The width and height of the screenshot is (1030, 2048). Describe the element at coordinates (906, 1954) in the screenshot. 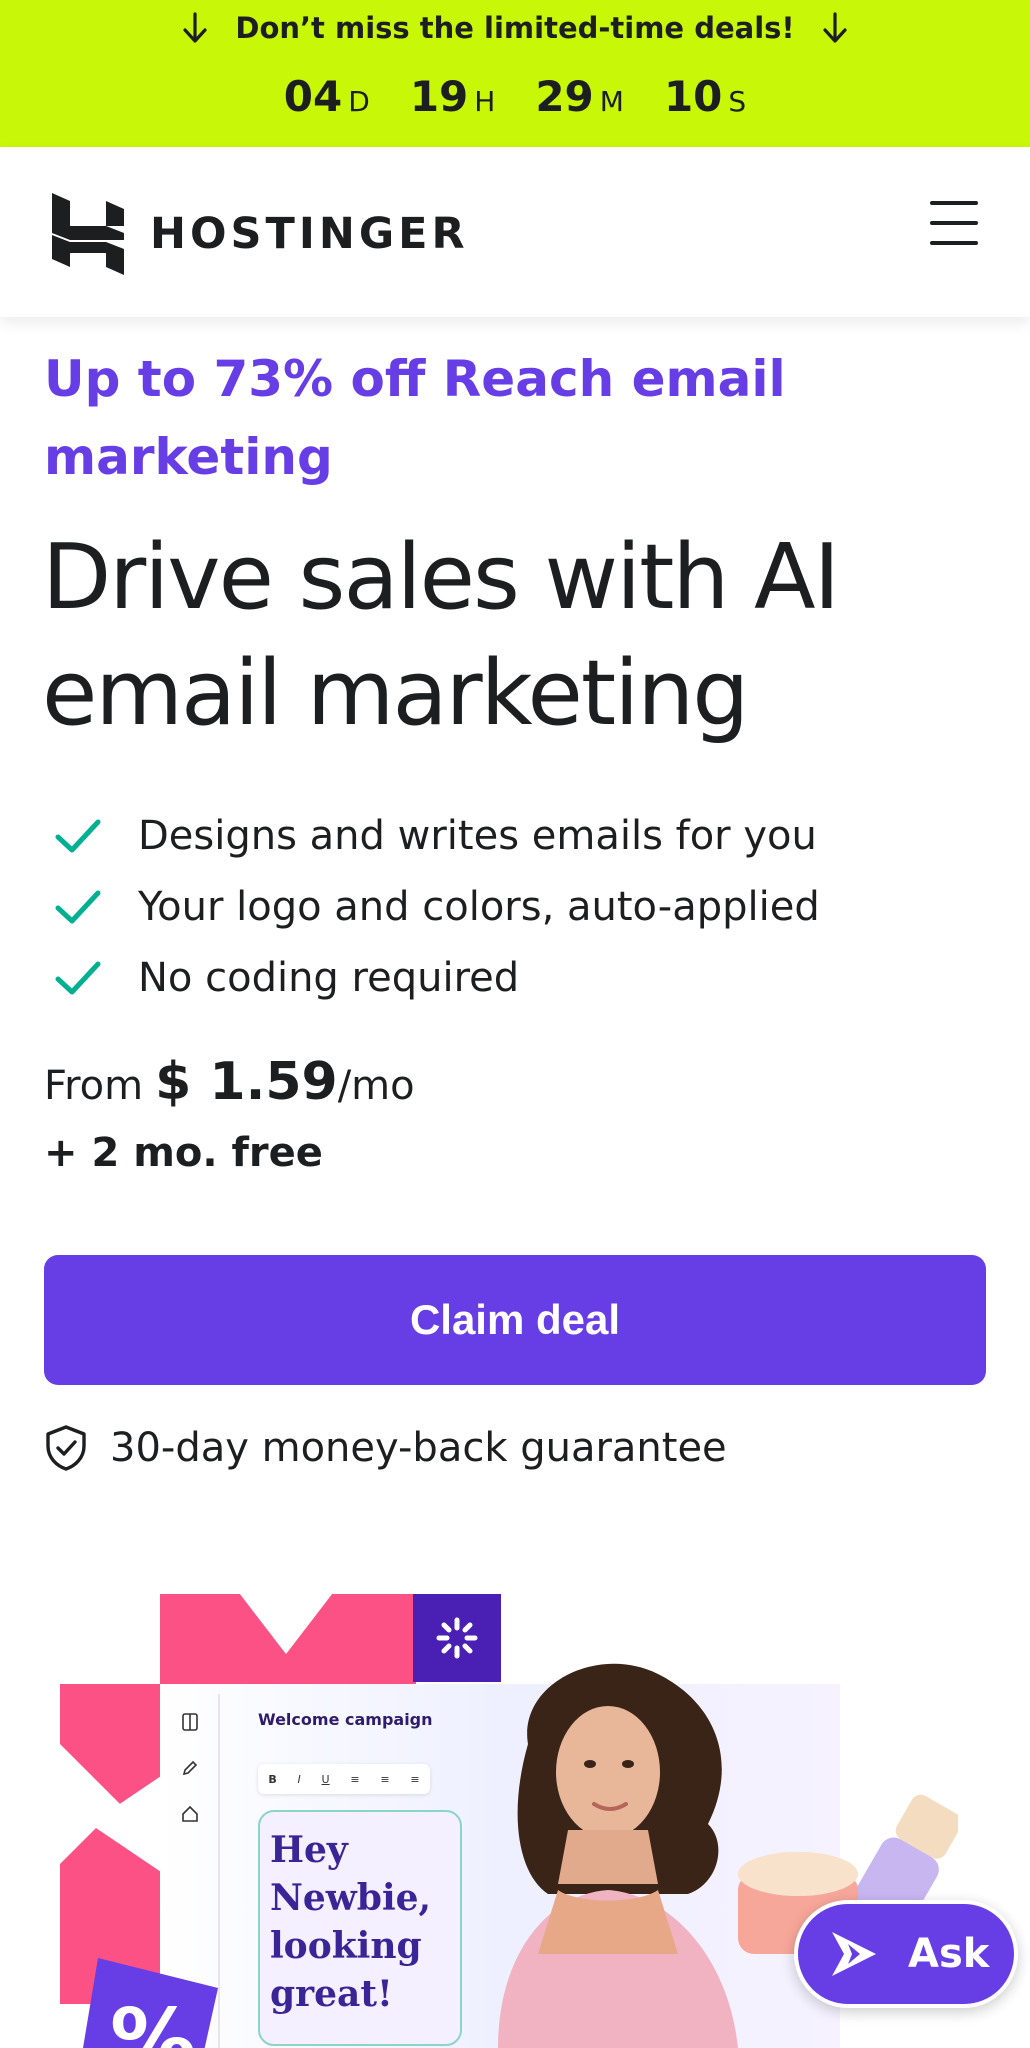

I see `ask-ai-button: Ask` at that location.